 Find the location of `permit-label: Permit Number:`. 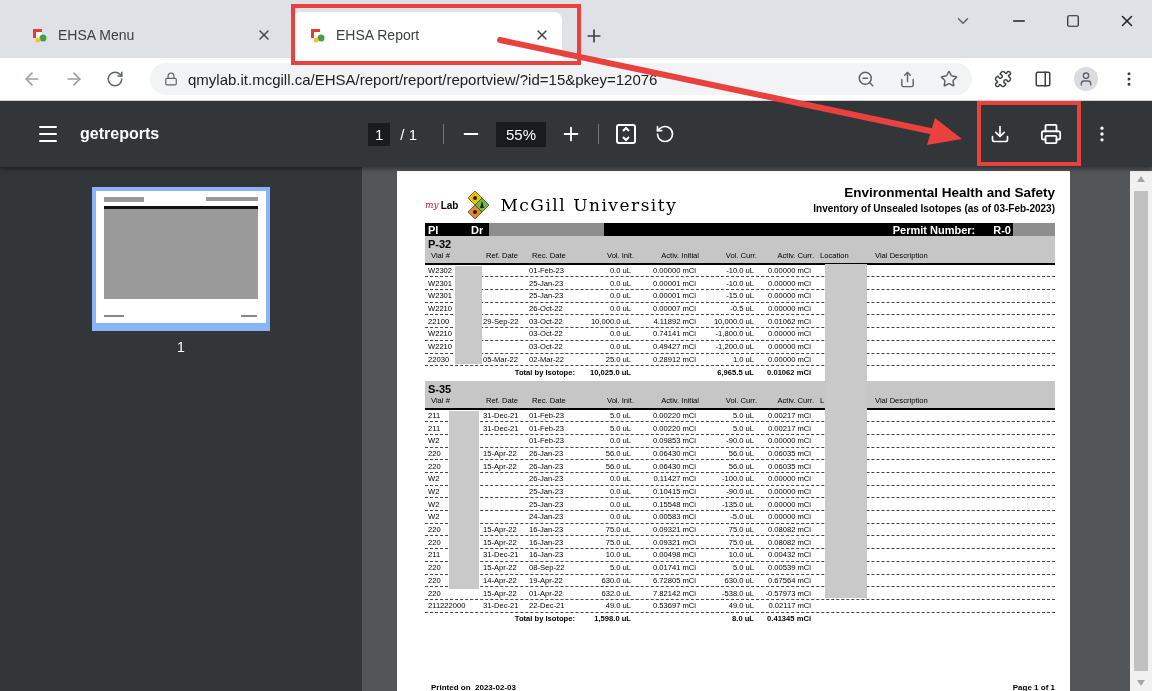

permit-label: Permit Number: is located at coordinates (934, 229).